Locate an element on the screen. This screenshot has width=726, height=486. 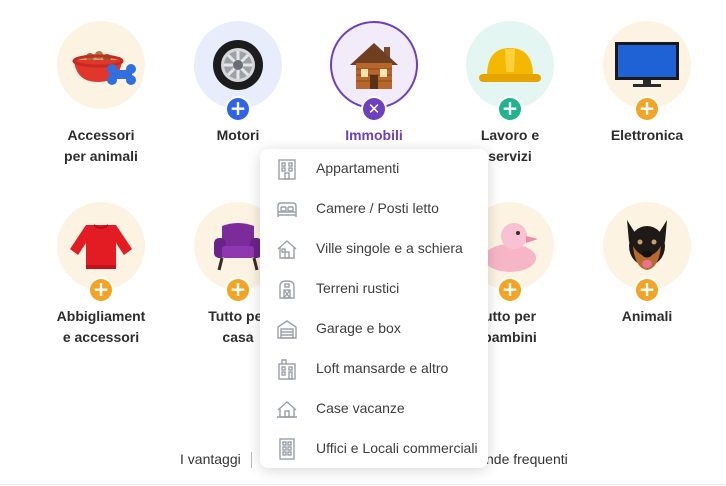
menu-item-ville-singole: Ville singole e a schiera is located at coordinates (374, 249).